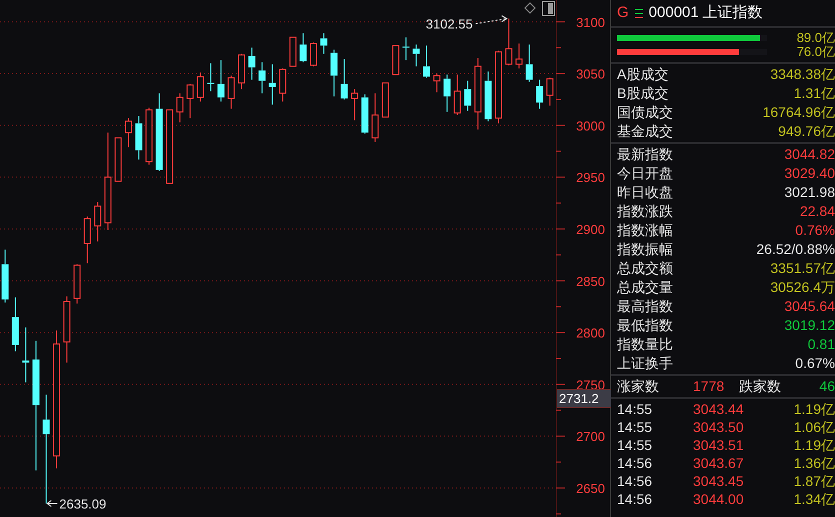 This screenshot has width=835, height=517. Describe the element at coordinates (530, 8) in the screenshot. I see `diamond-icon` at that location.